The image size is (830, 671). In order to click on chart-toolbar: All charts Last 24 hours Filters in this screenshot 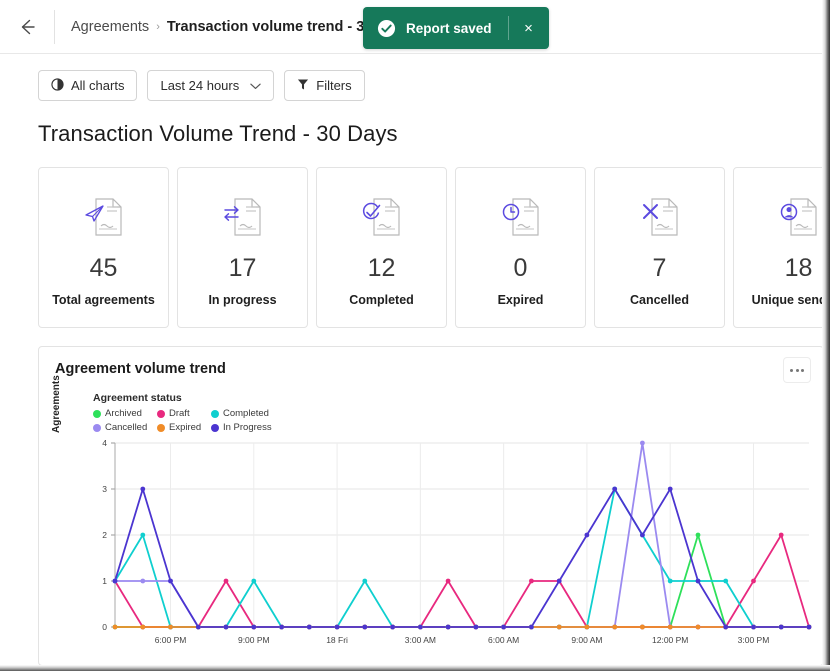, I will do `click(415, 77)`.